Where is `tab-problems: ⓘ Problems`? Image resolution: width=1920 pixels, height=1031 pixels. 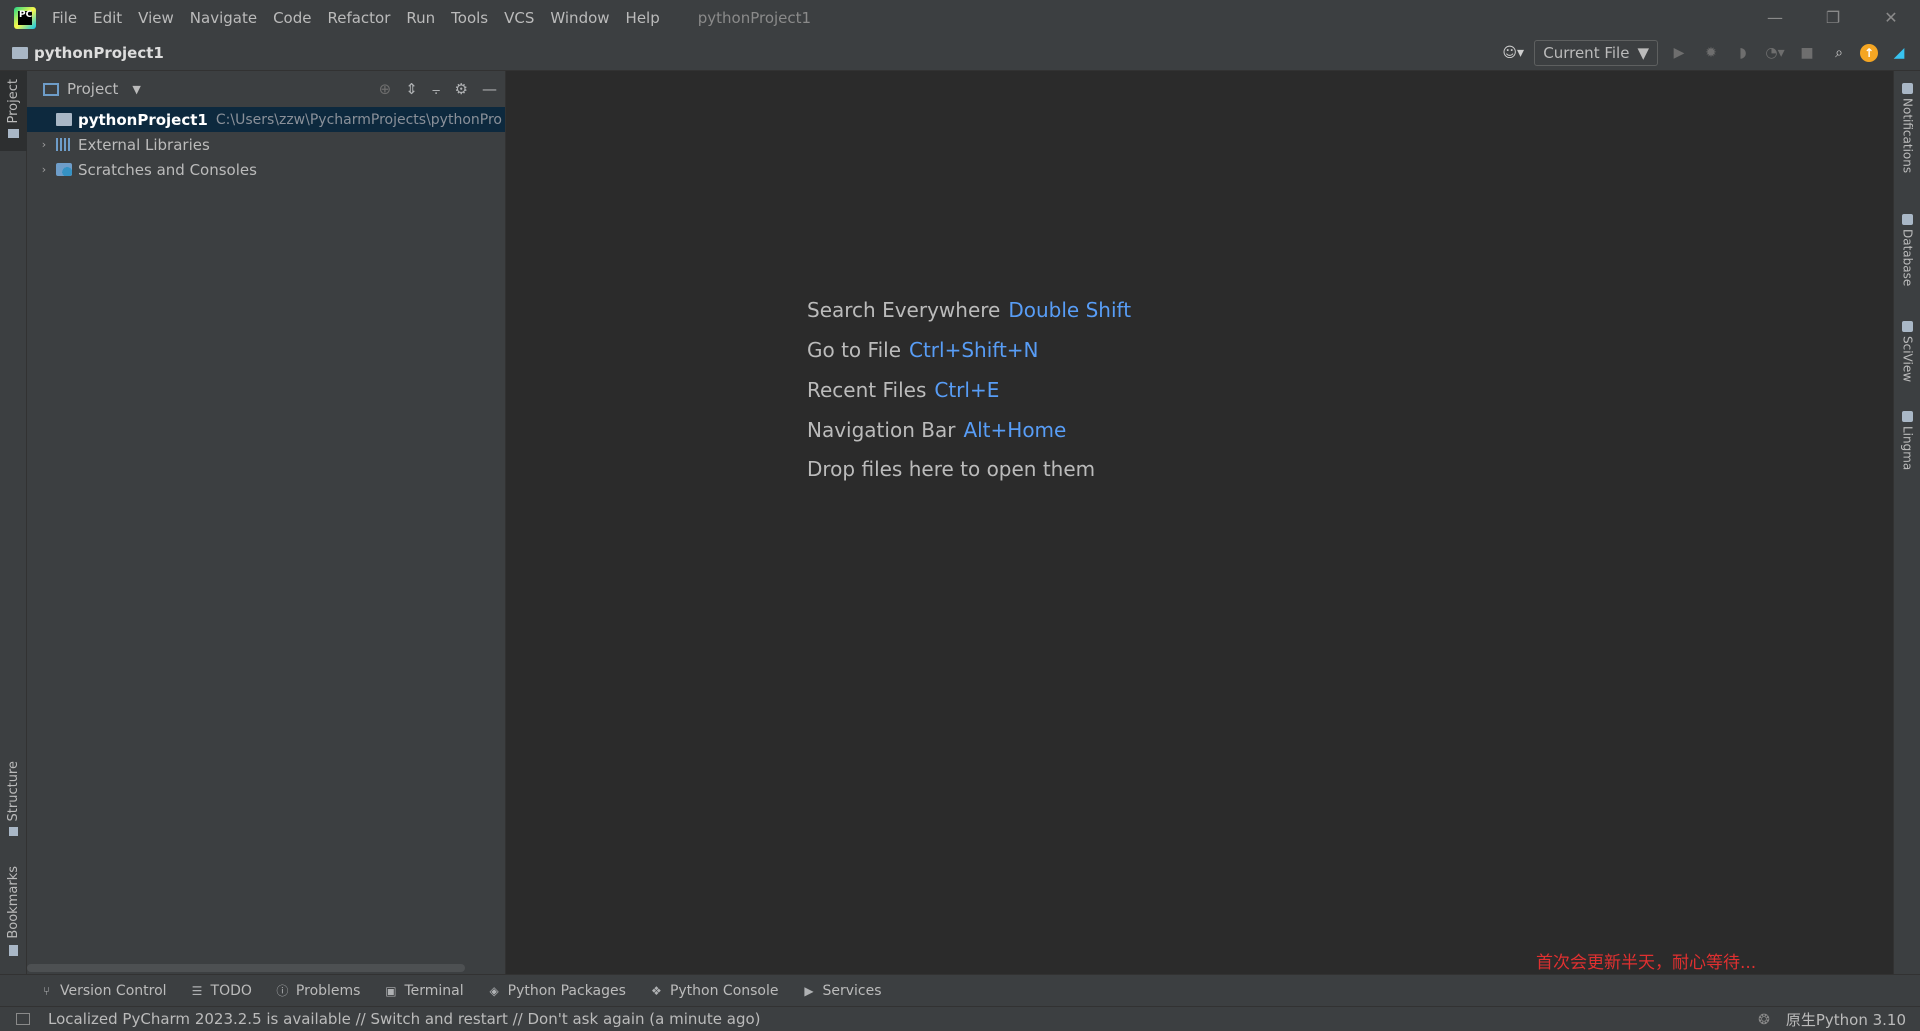 tab-problems: ⓘ Problems is located at coordinates (318, 990).